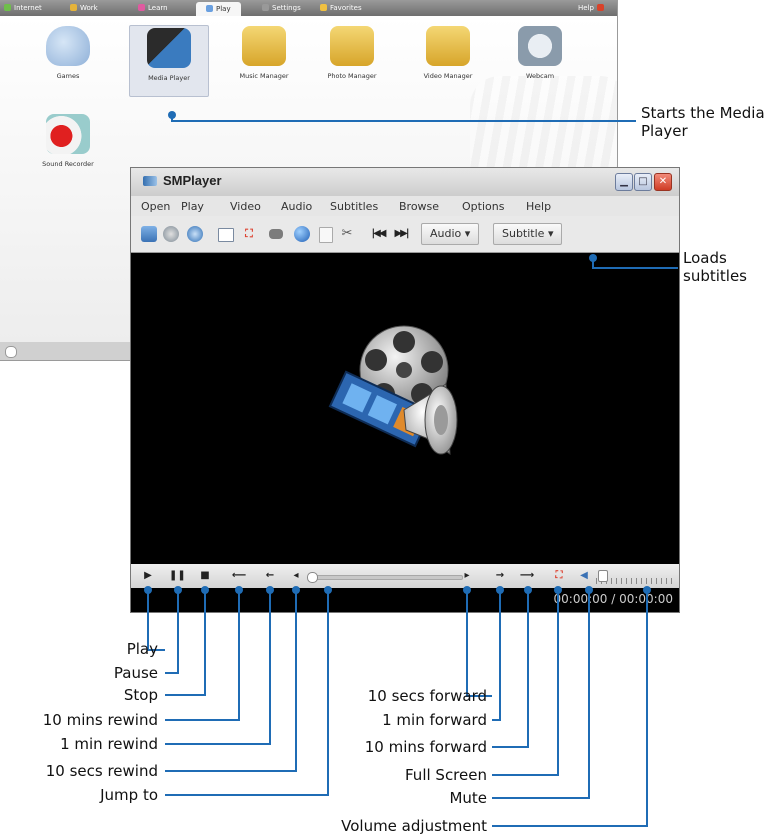  I want to click on callout-rewind-10-mins: 10 mins rewind, so click(100, 720).